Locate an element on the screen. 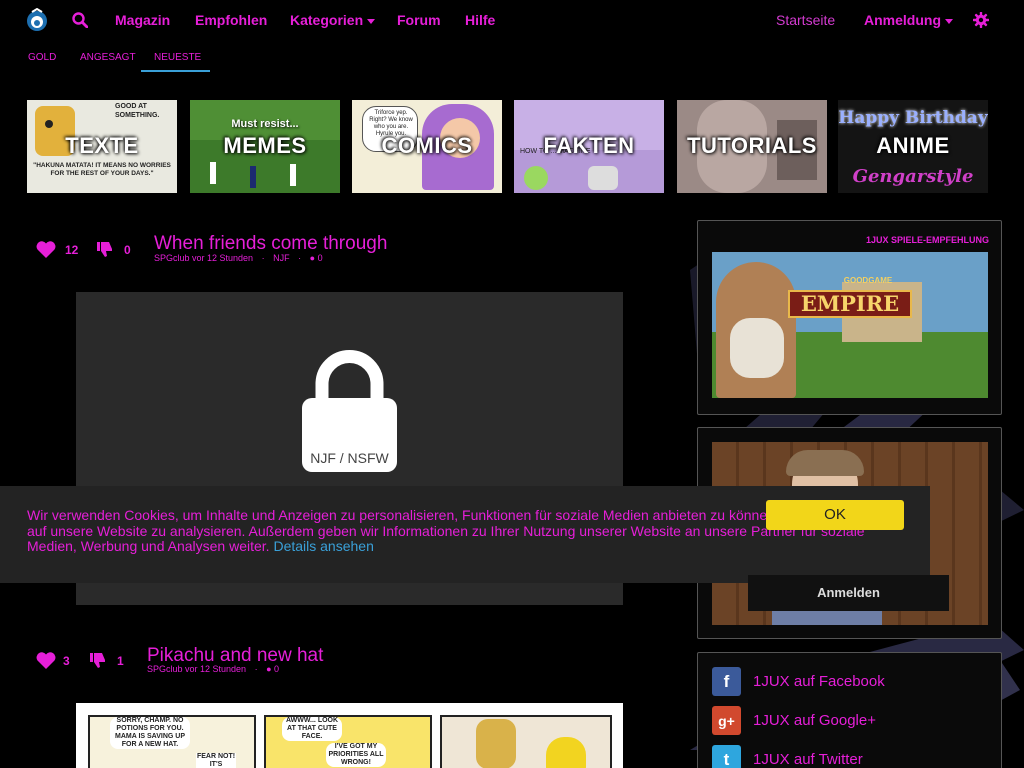 This screenshot has height=768, width=1024. ad-logo: EMPIRE is located at coordinates (850, 304).